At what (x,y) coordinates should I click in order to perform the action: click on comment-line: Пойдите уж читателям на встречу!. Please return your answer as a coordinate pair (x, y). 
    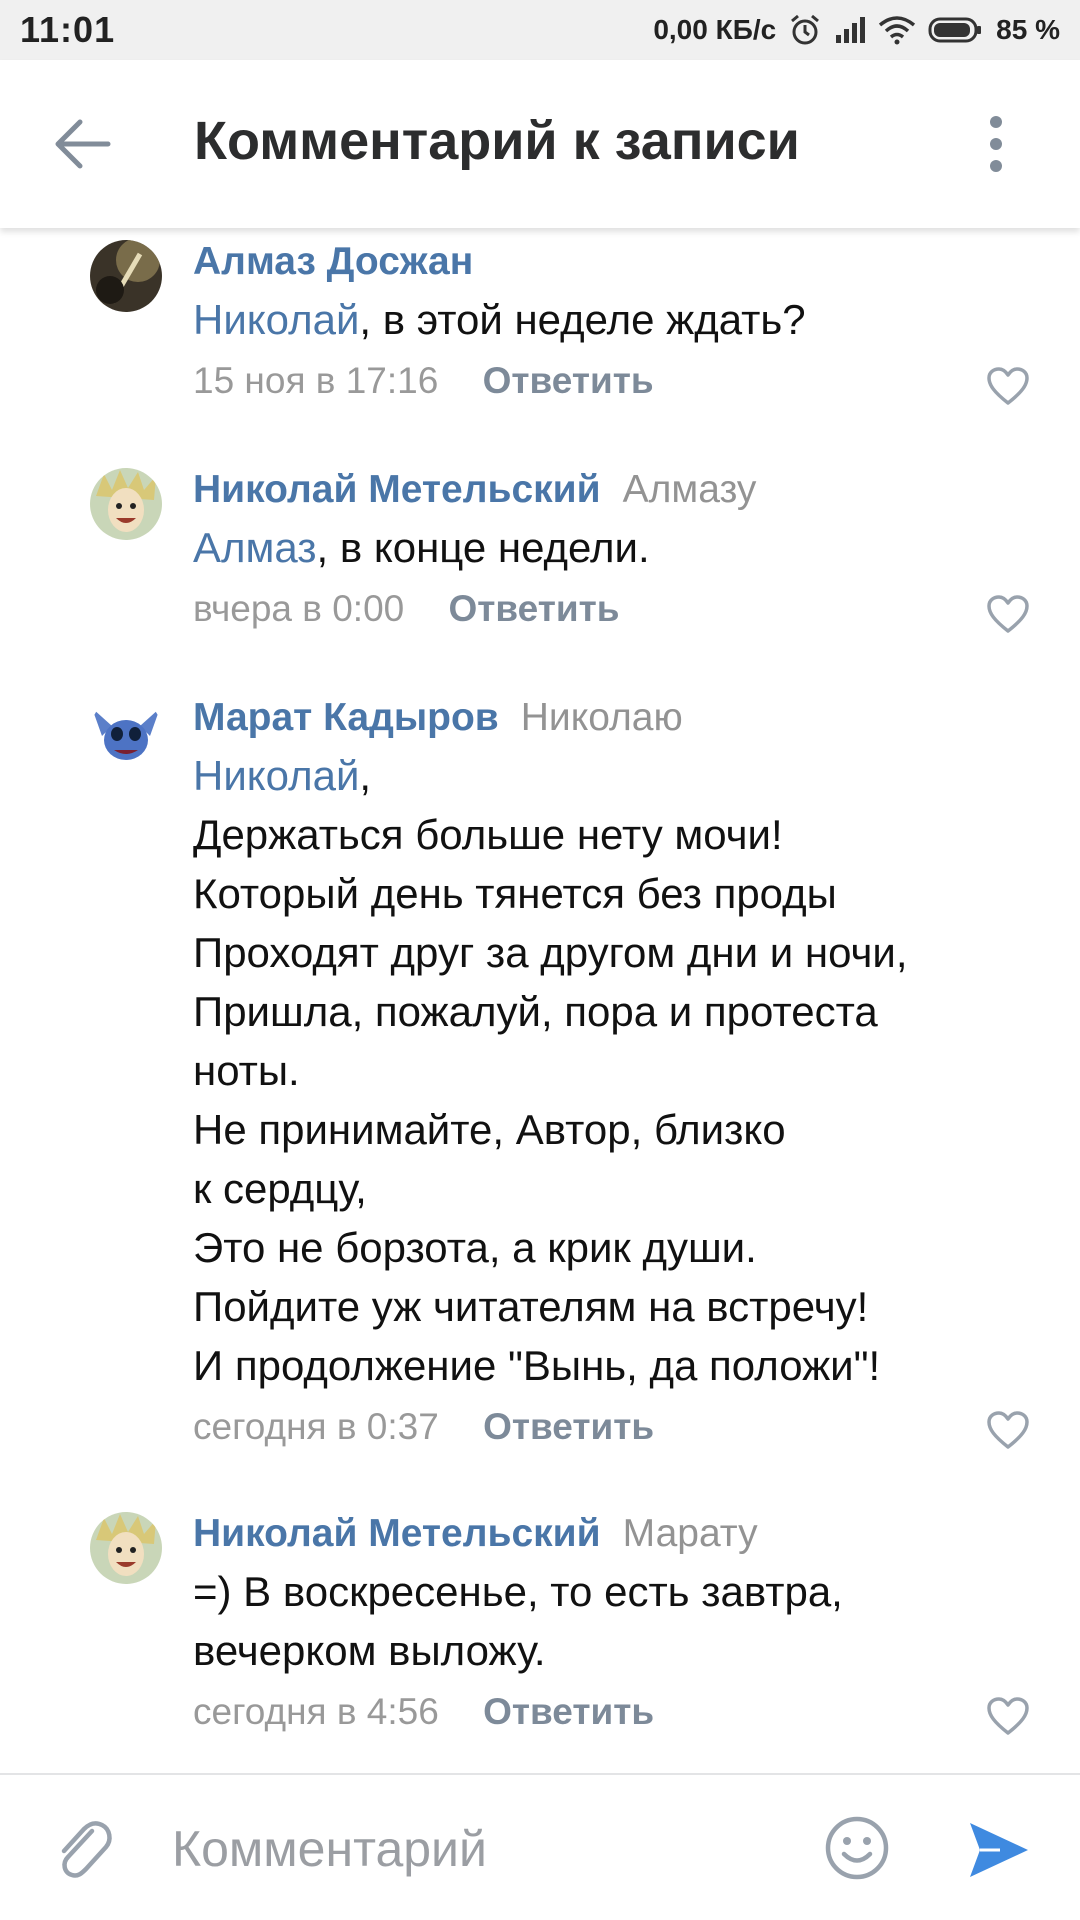
    Looking at the image, I should click on (531, 1306).